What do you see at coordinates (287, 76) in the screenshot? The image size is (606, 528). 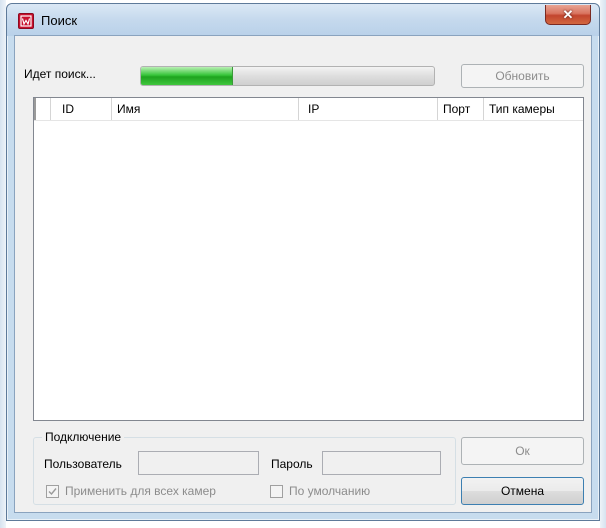 I see `search-progress-bar` at bounding box center [287, 76].